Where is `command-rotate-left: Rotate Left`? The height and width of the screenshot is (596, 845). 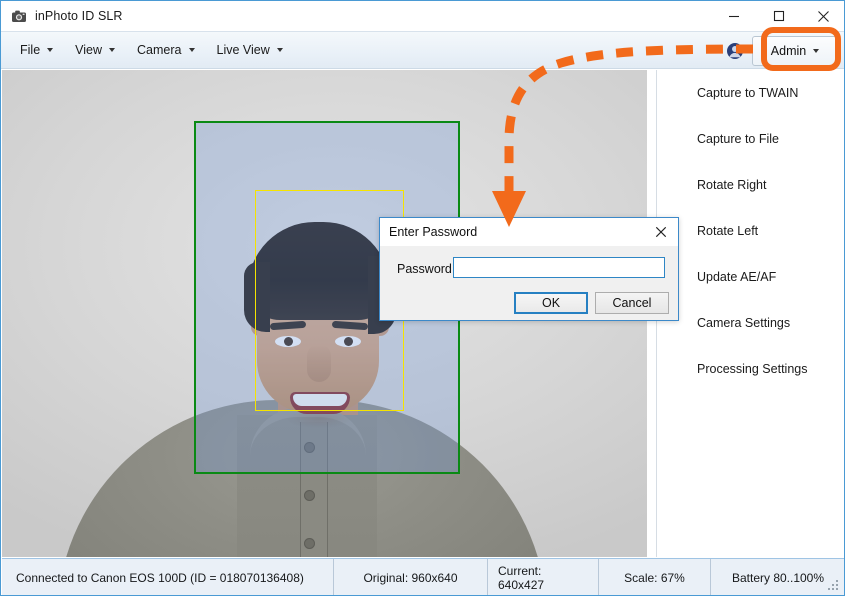 command-rotate-left: Rotate Left is located at coordinates (750, 231).